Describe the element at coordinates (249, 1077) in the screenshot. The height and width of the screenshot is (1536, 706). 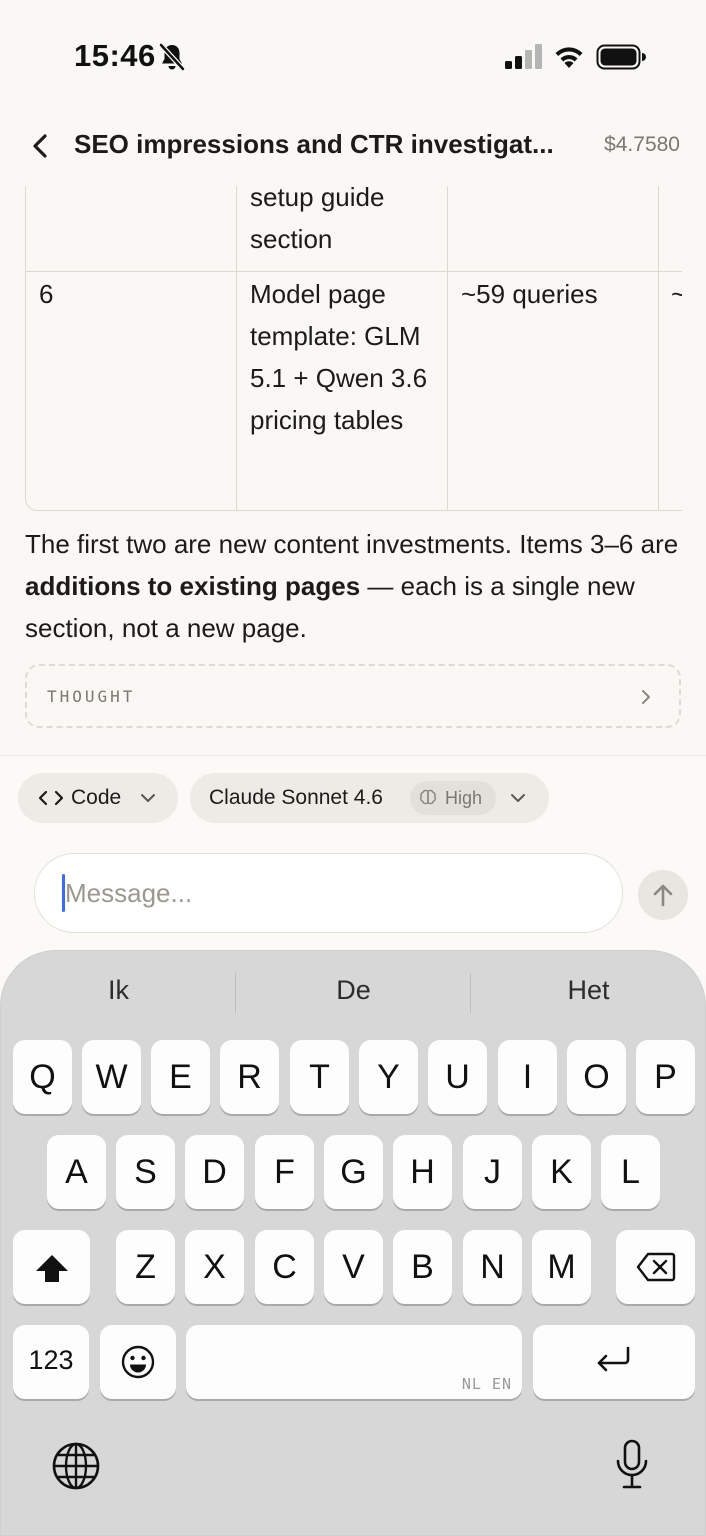
I see `key-r: R` at that location.